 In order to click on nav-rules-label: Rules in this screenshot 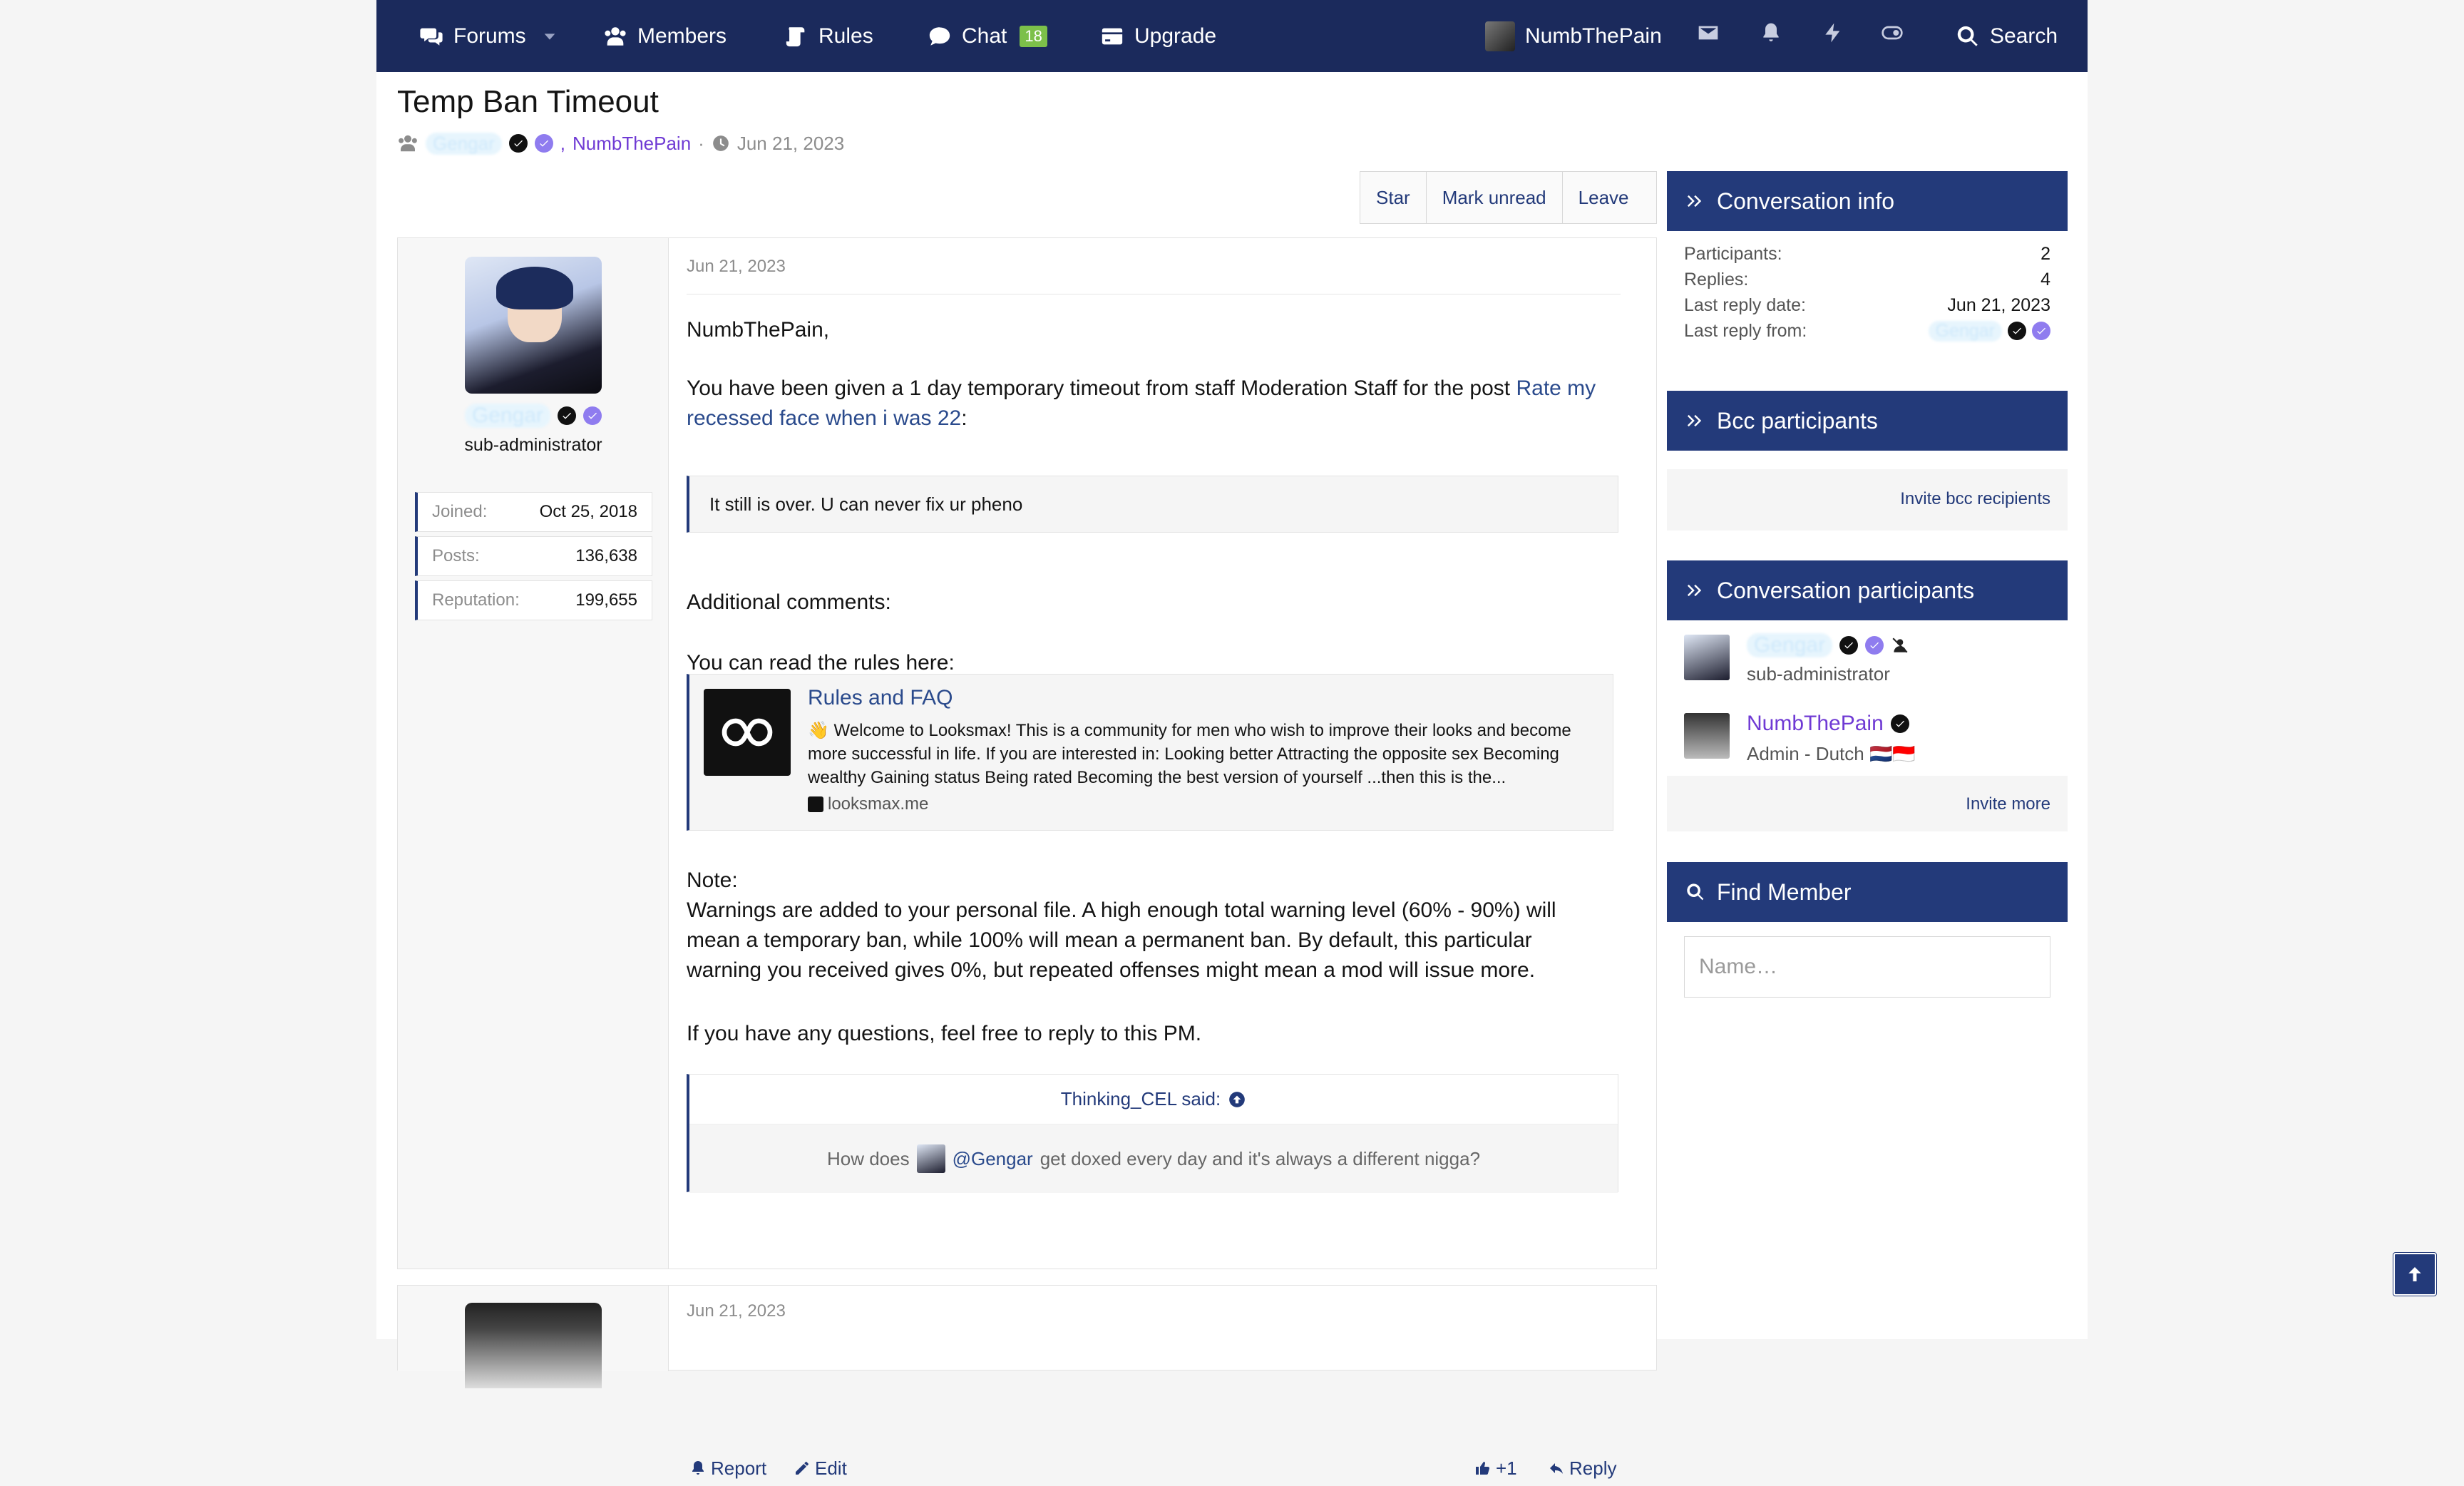, I will do `click(845, 36)`.